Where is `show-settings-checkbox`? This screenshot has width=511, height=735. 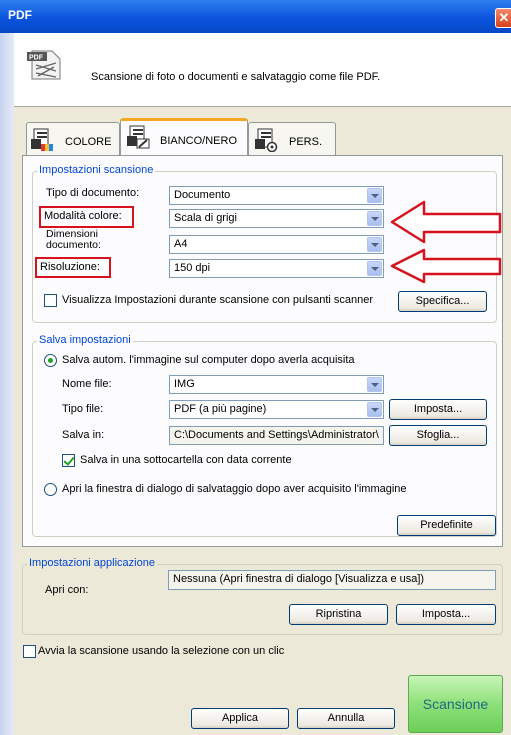
show-settings-checkbox is located at coordinates (50, 300).